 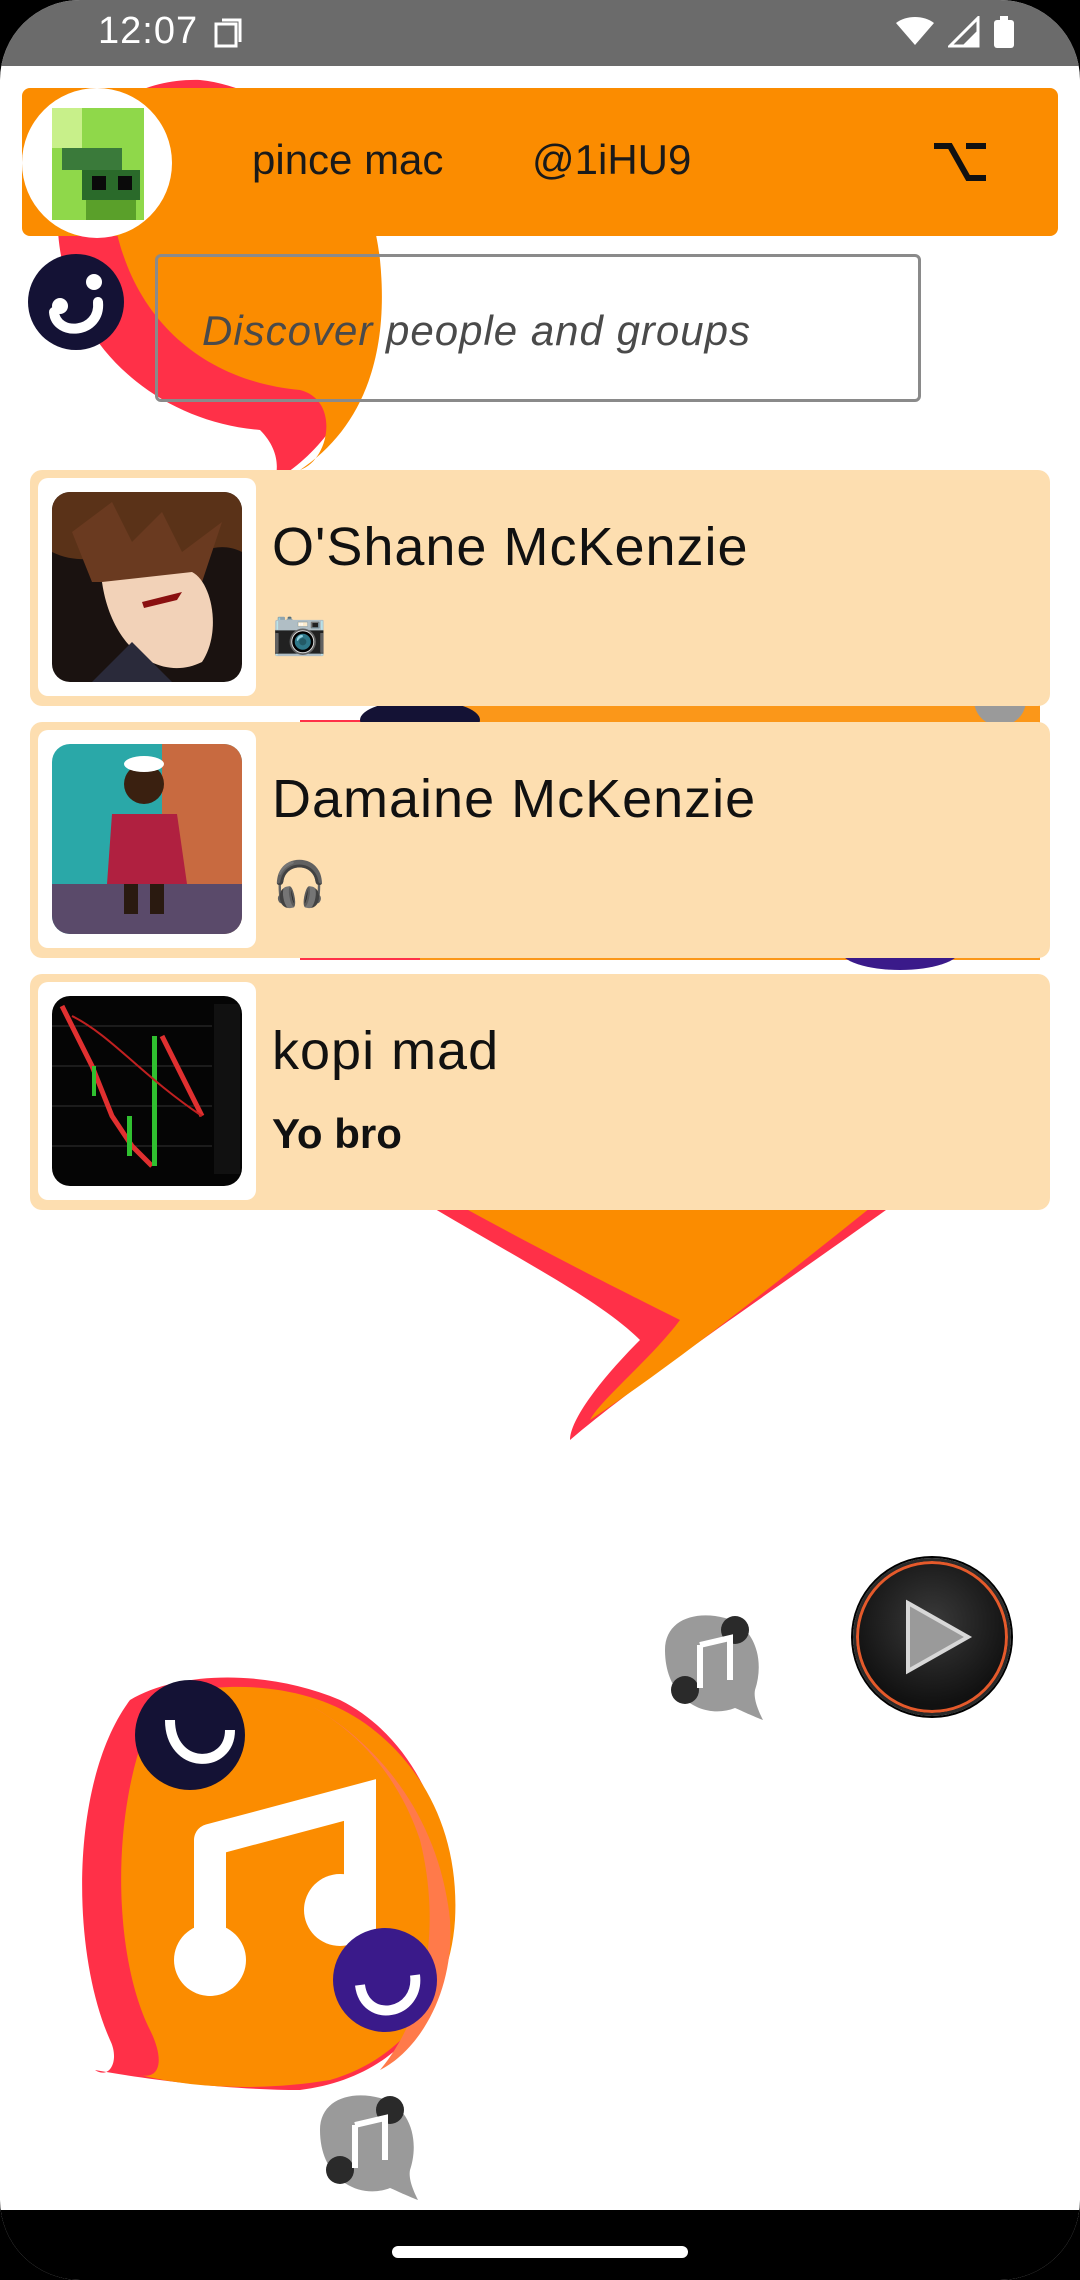 What do you see at coordinates (540, 2245) in the screenshot?
I see `navigation-bar` at bounding box center [540, 2245].